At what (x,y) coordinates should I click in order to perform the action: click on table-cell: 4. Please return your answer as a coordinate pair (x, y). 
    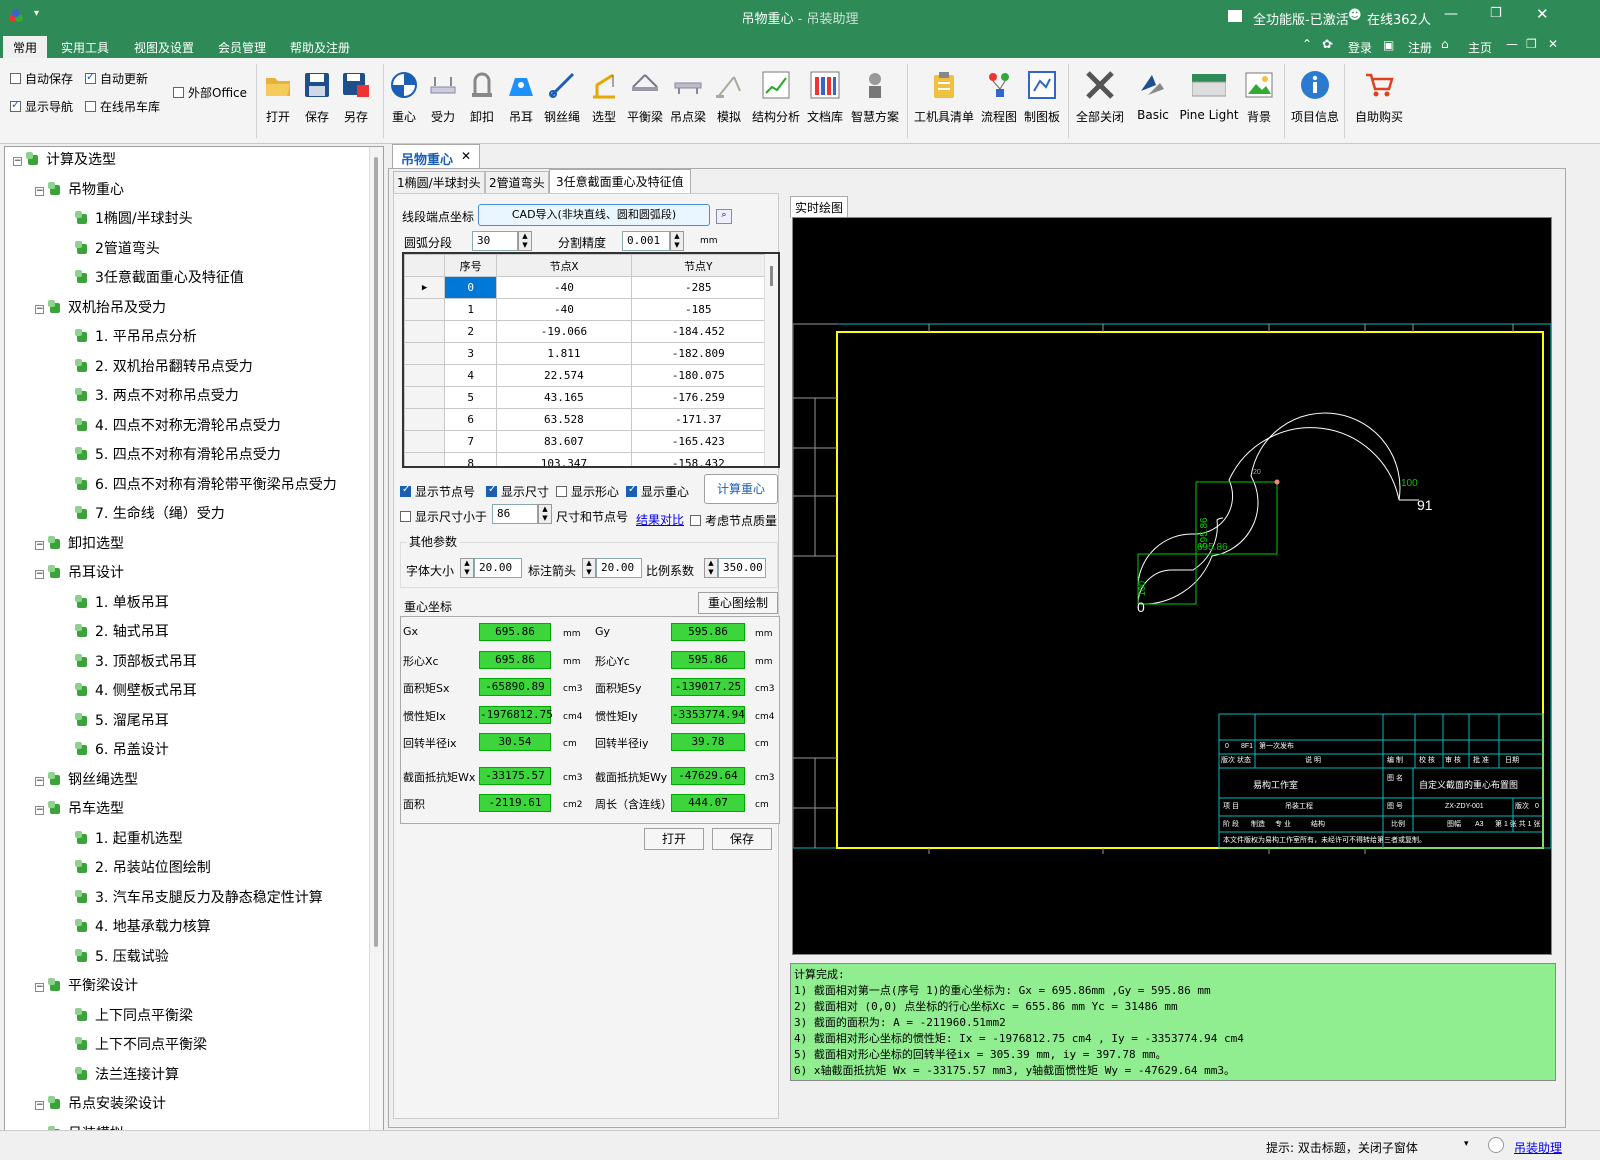
    Looking at the image, I should click on (471, 375).